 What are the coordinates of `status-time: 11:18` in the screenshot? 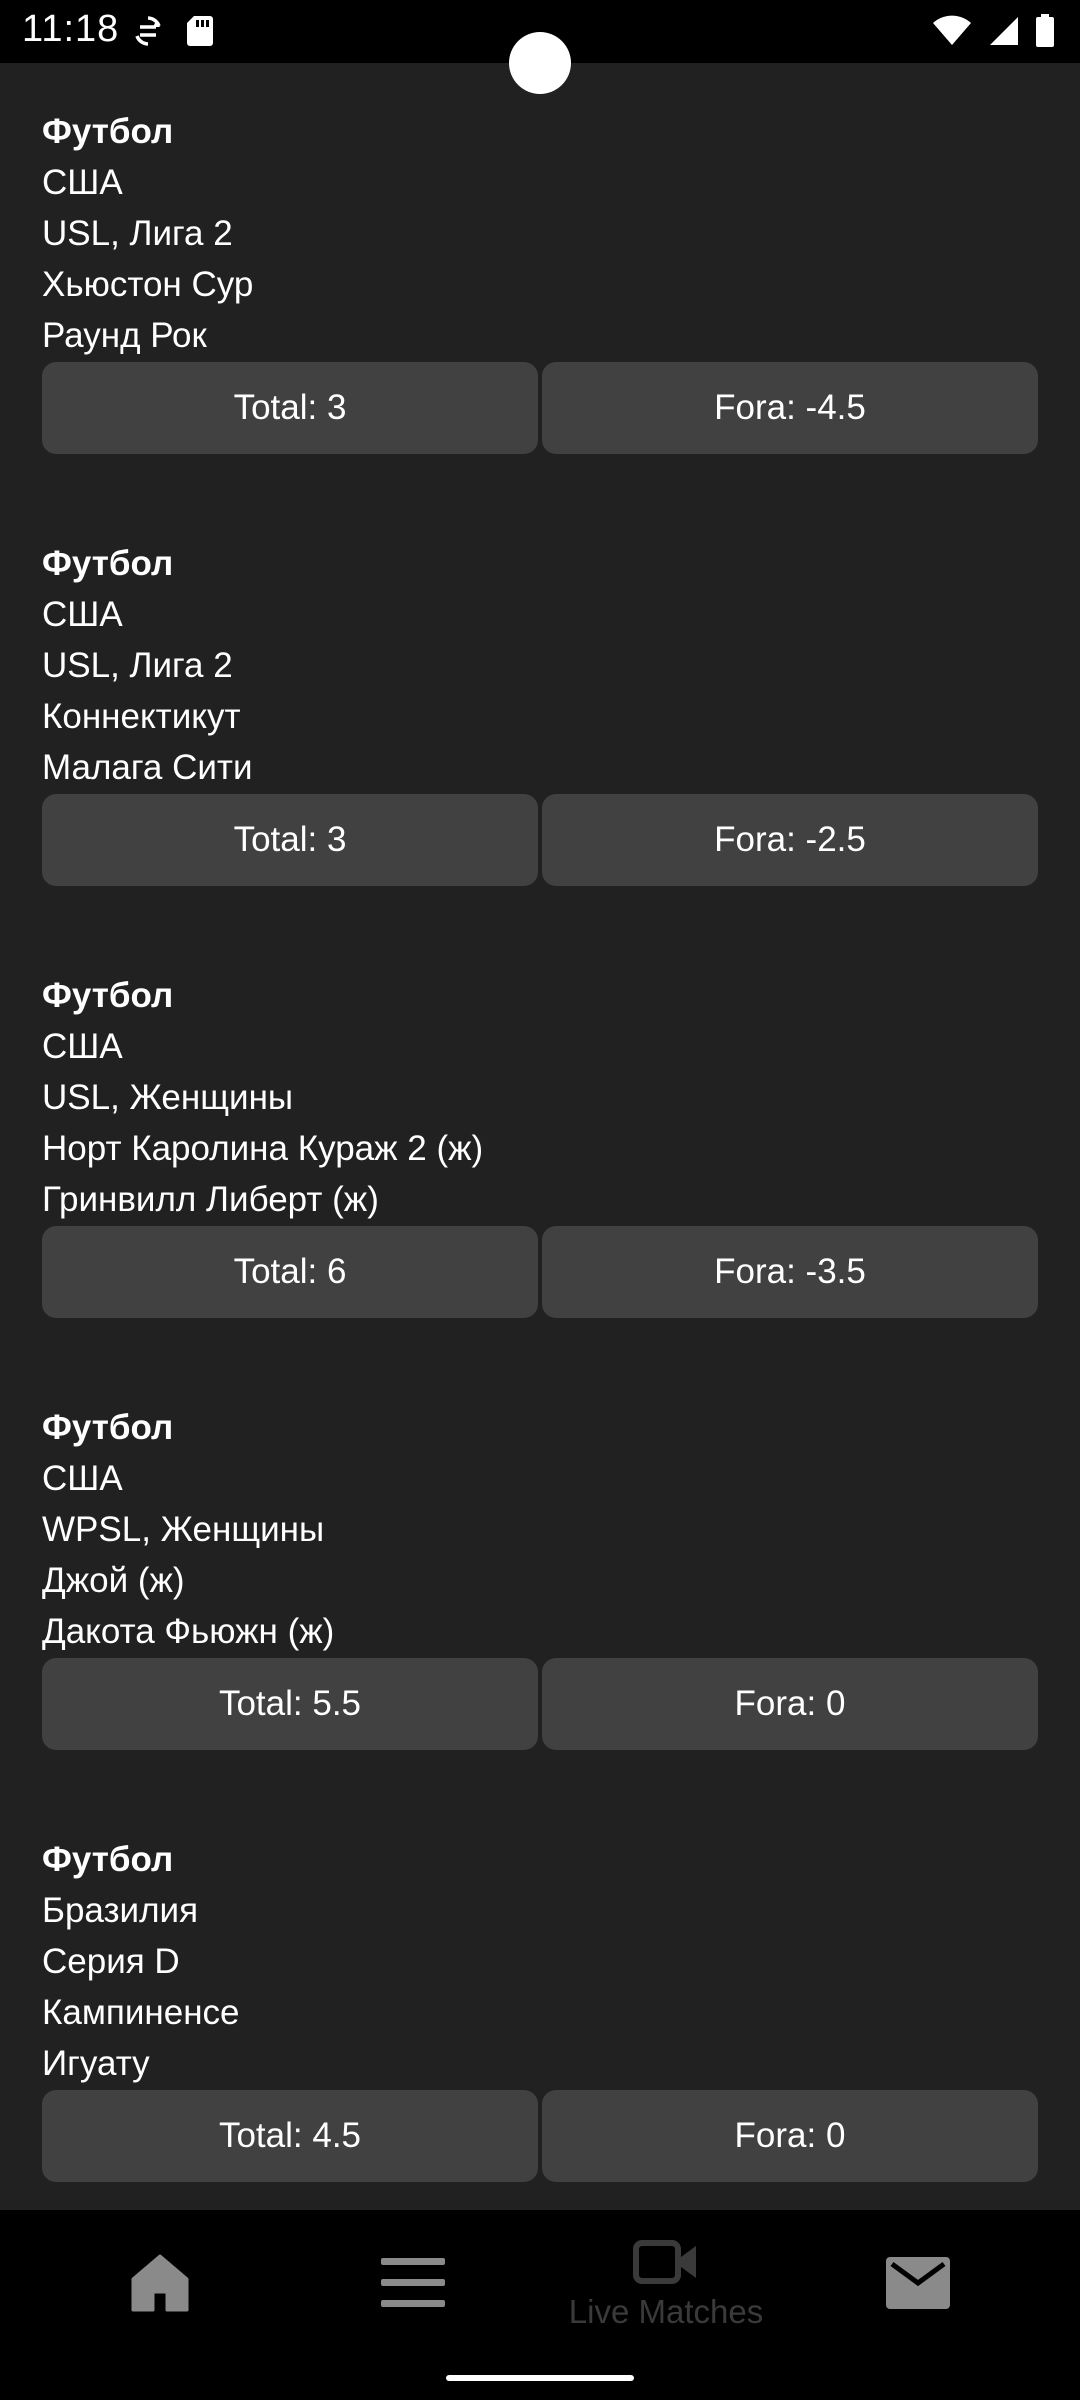 It's located at (71, 29).